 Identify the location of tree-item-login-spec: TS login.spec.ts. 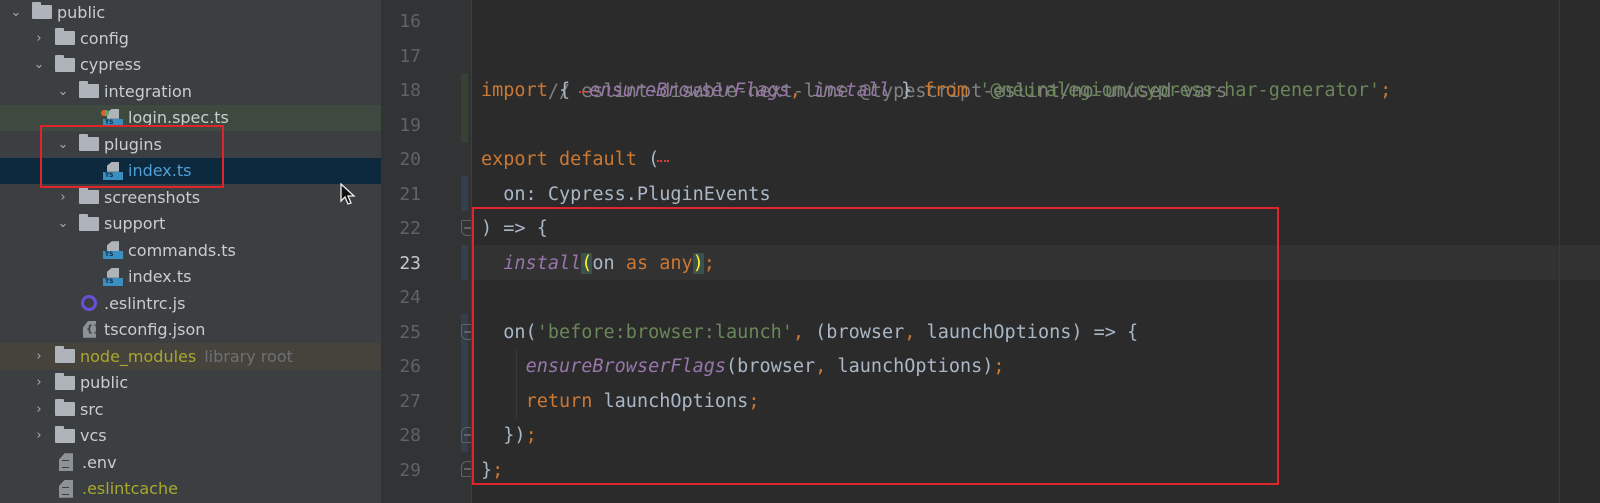
(190, 117).